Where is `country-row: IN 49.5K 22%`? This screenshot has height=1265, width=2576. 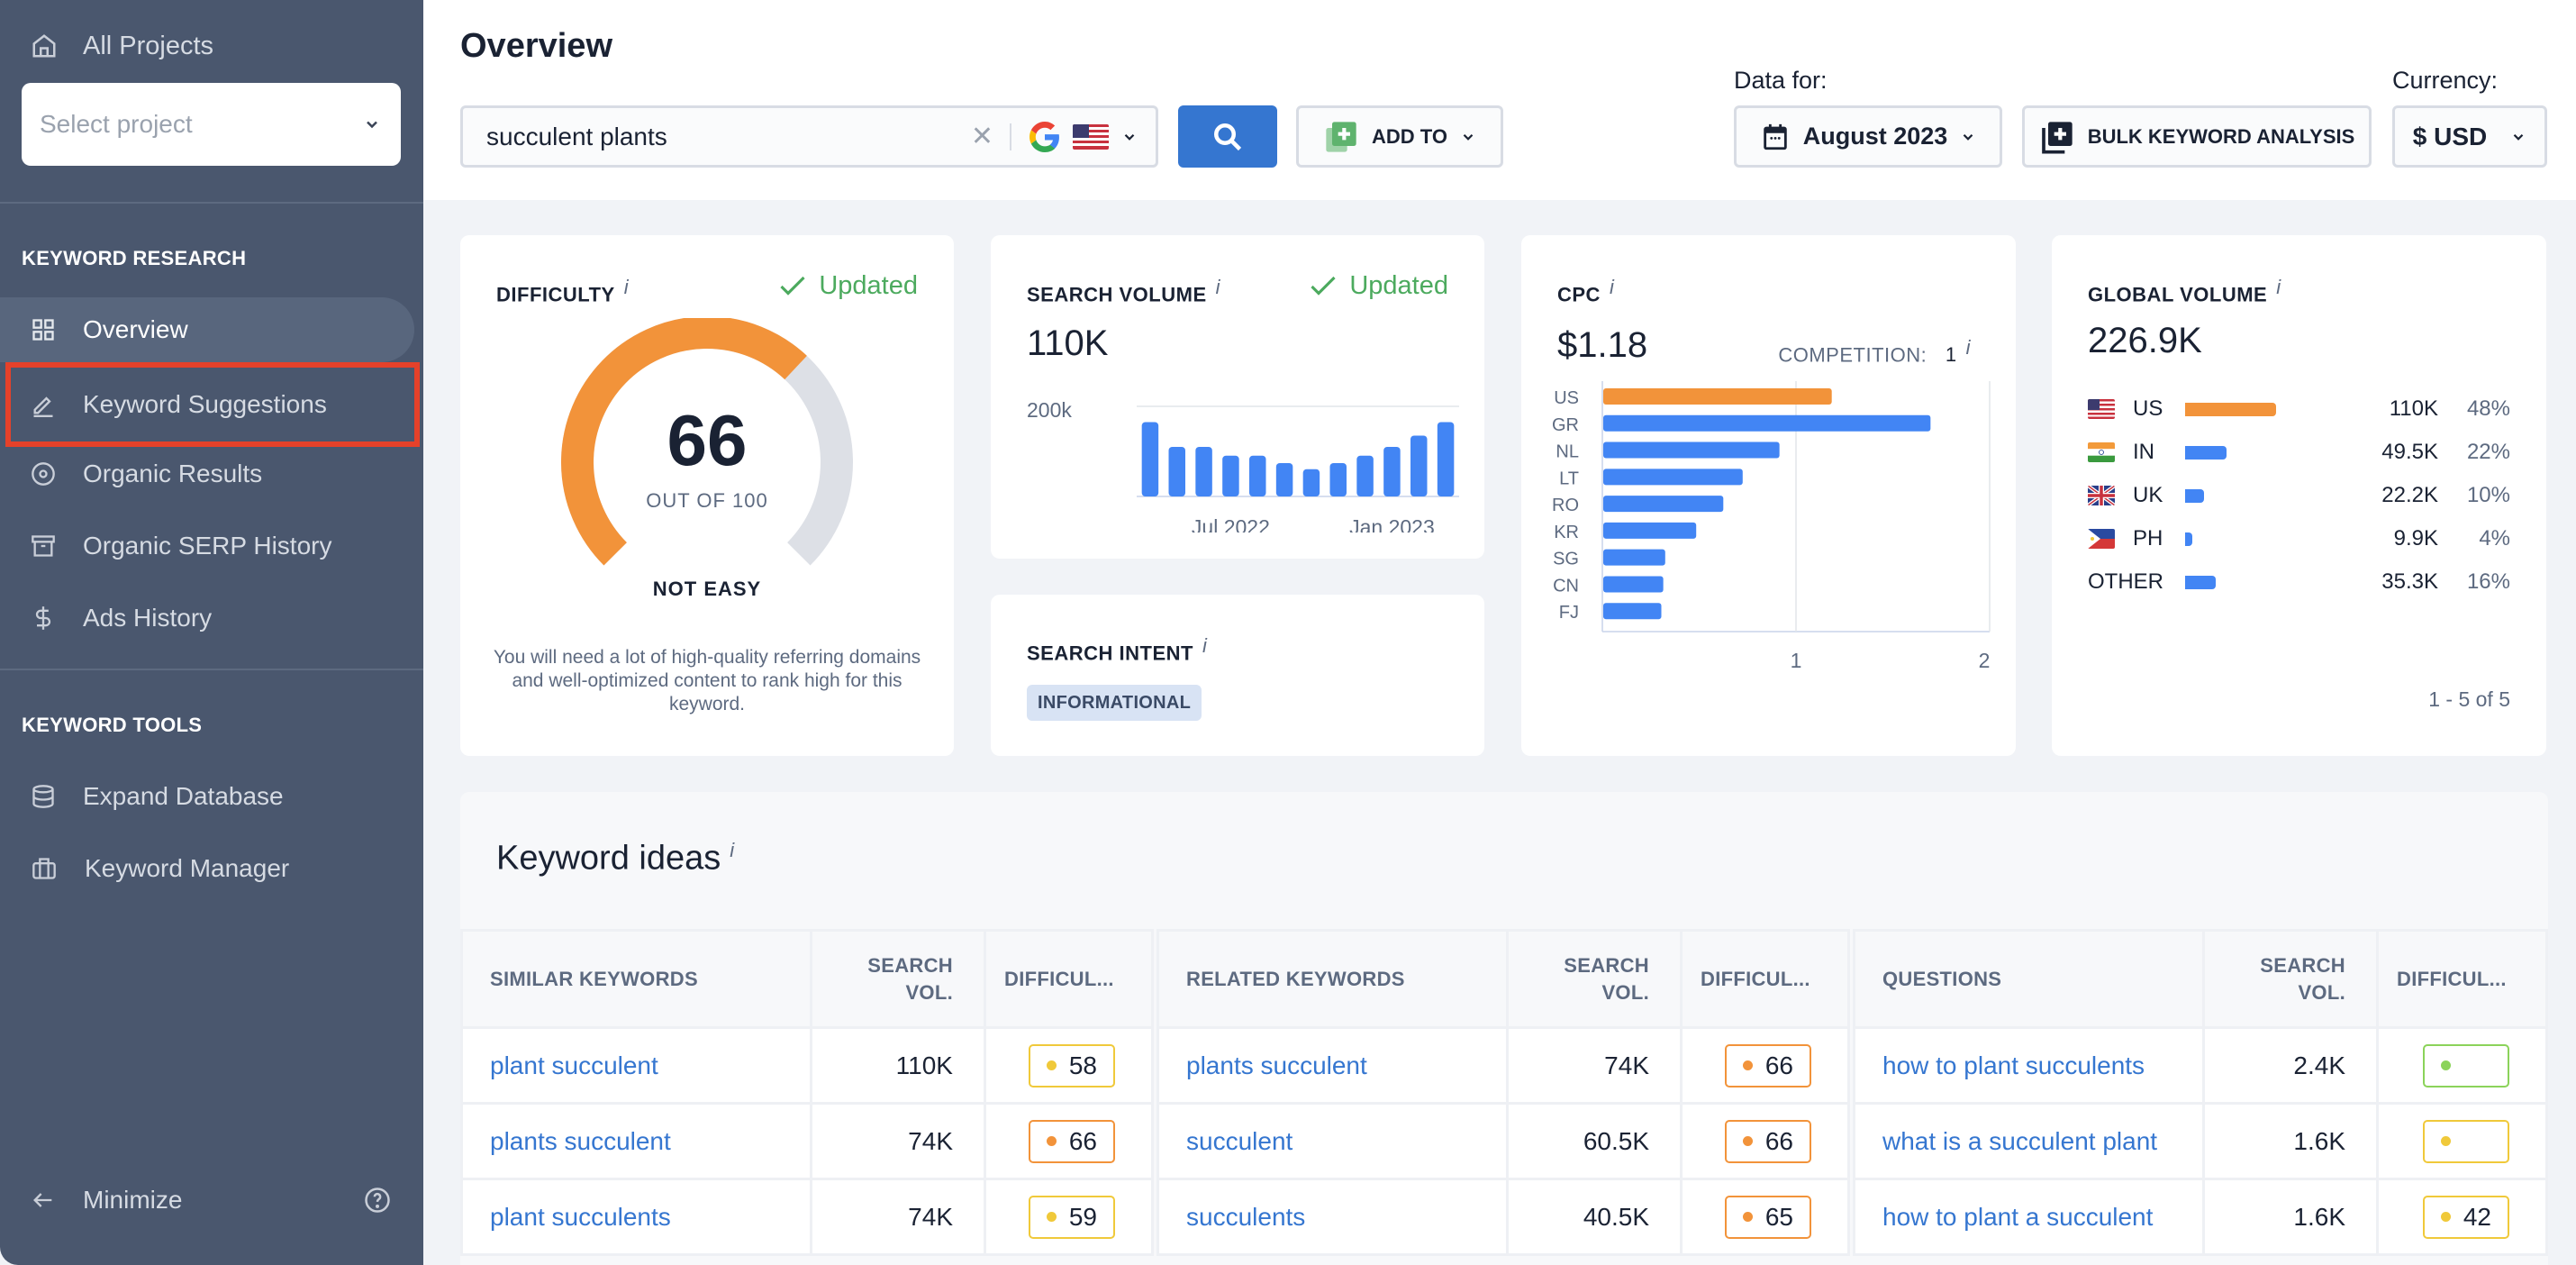 country-row: IN 49.5K 22% is located at coordinates (2299, 452).